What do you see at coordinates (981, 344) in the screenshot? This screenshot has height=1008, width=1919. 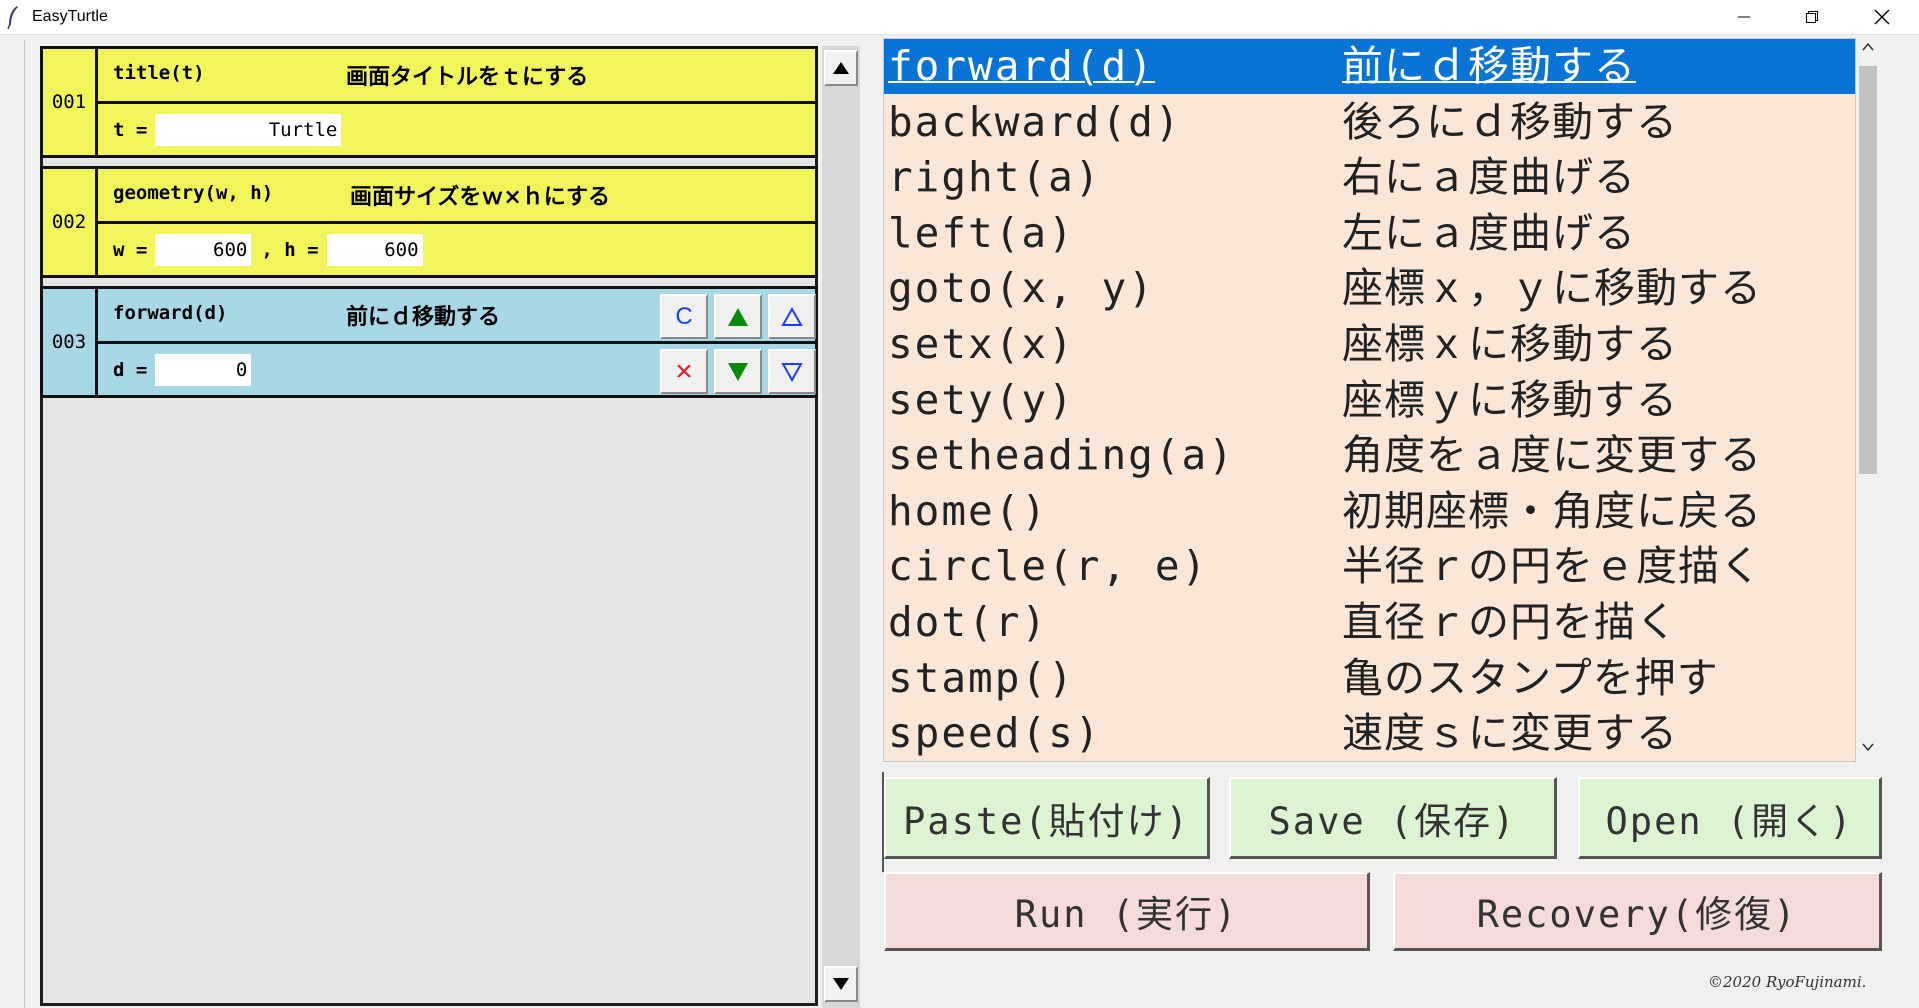 I see `command-name: setx(x)` at bounding box center [981, 344].